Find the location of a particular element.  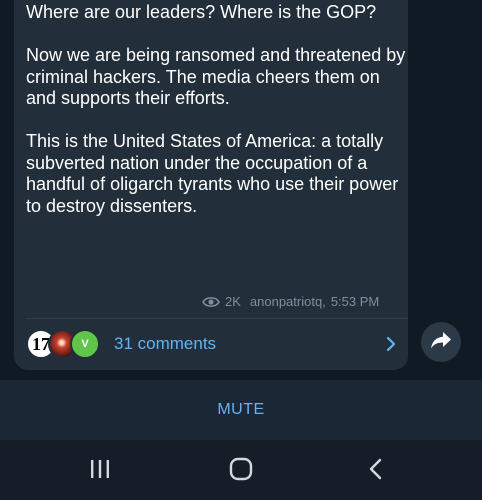

home-button is located at coordinates (241, 471).